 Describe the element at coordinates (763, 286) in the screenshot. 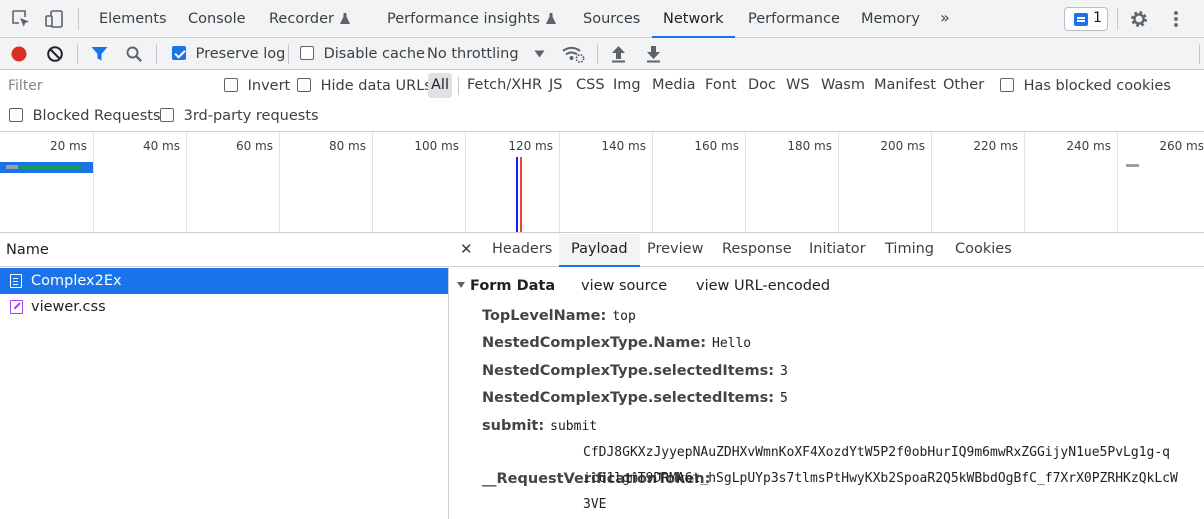

I see `view-url-encoded-link: view URL-encoded` at that location.